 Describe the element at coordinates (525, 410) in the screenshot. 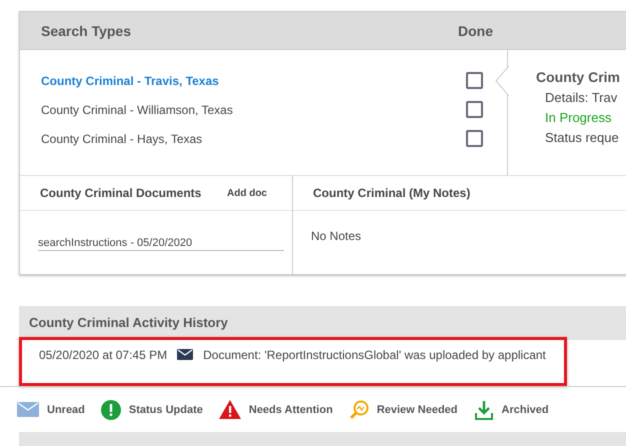

I see `legend-label: Archived` at that location.